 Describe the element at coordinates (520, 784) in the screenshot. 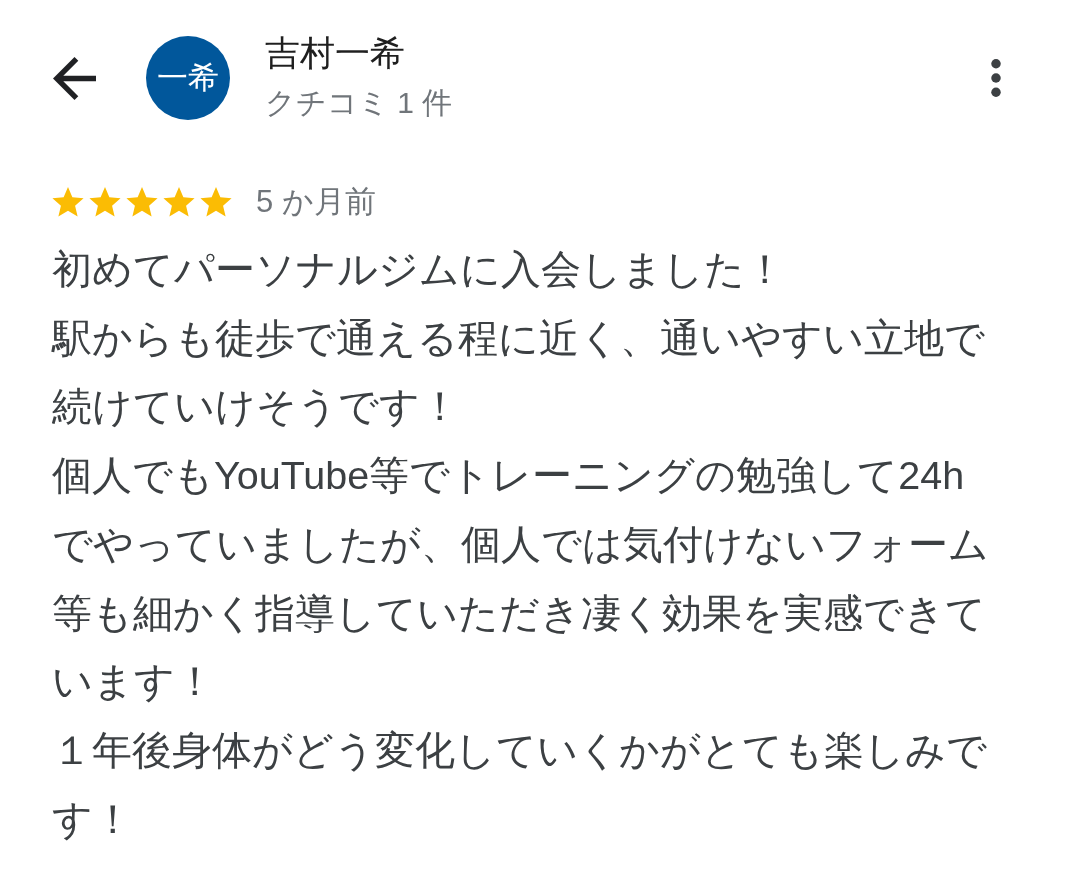

I see `review-text: １年後身体がどう変化していくかがとても楽しみです！` at that location.